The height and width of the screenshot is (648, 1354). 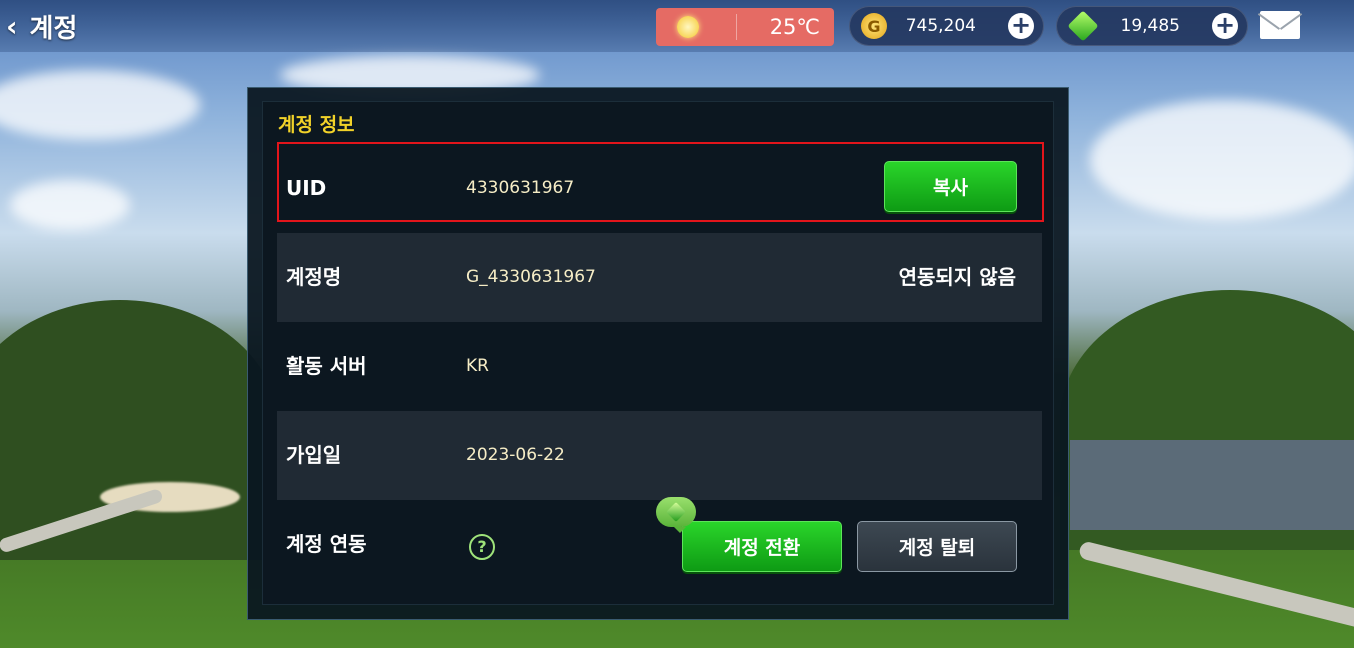 I want to click on gem-amount: 19,485, so click(x=1150, y=26).